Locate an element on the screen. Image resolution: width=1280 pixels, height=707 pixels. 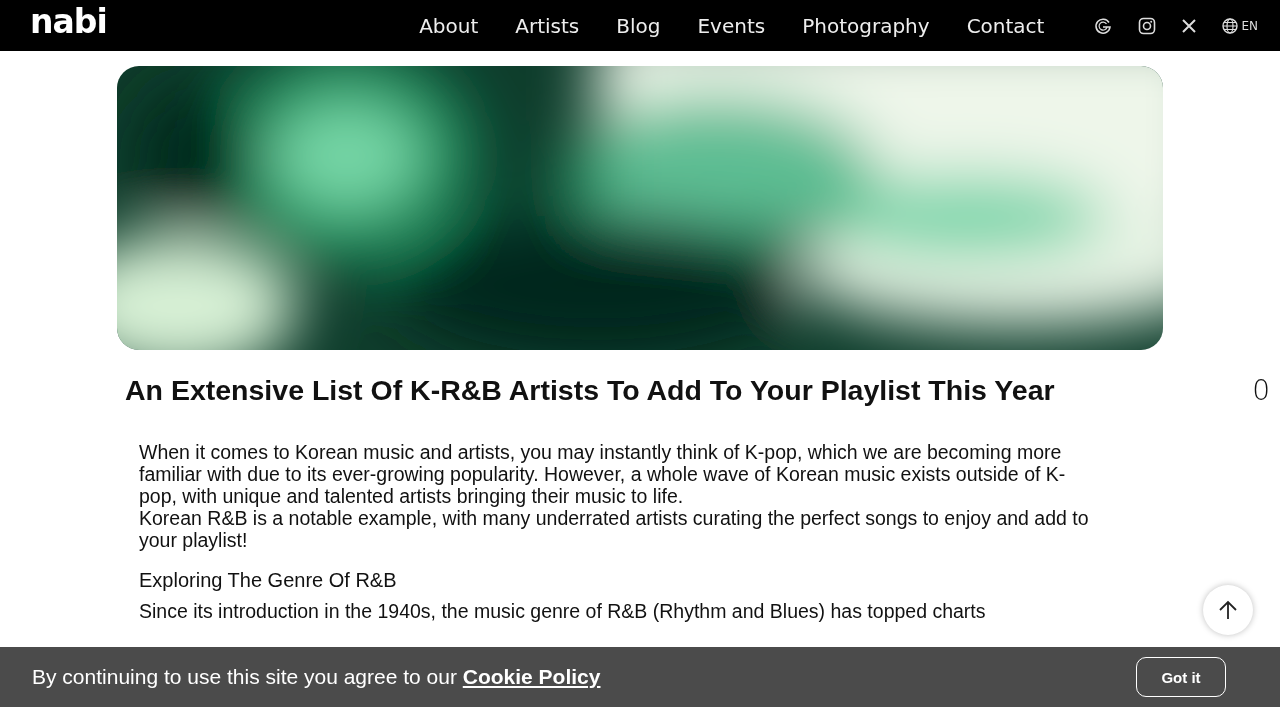
paragraph: Korean R&B is a notable example, with many underrated artists curating the perfect songs to enjoy and add to your playlist! is located at coordinates (614, 529).